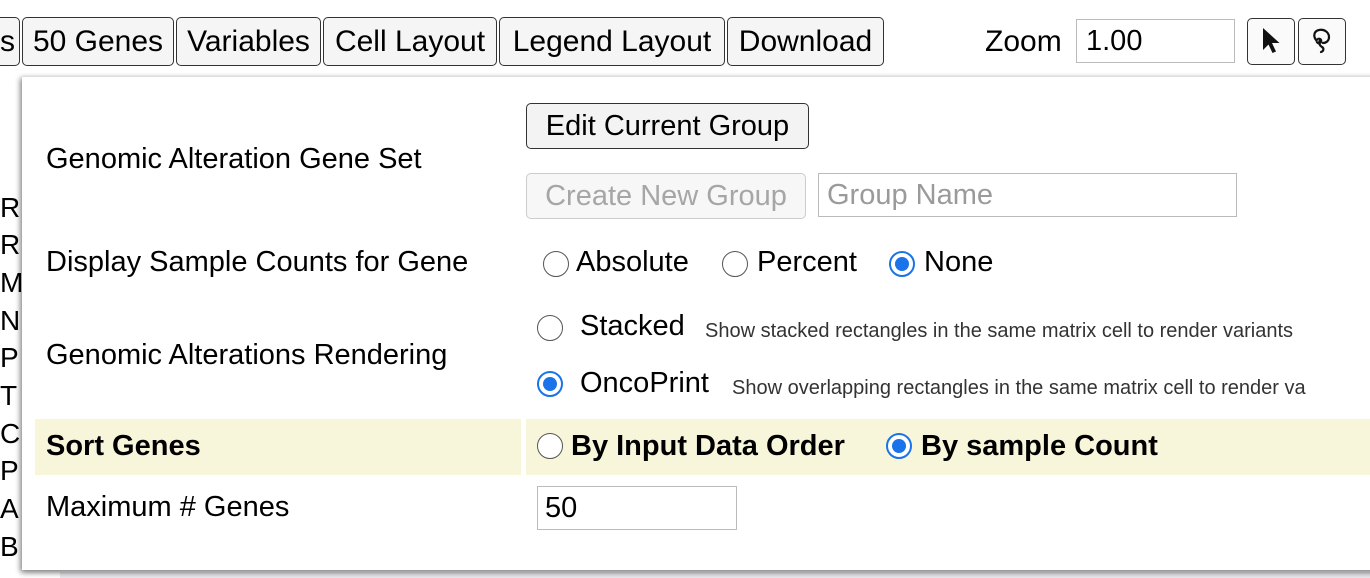 The width and height of the screenshot is (1370, 578). Describe the element at coordinates (805, 41) in the screenshot. I see `download-button: Download` at that location.